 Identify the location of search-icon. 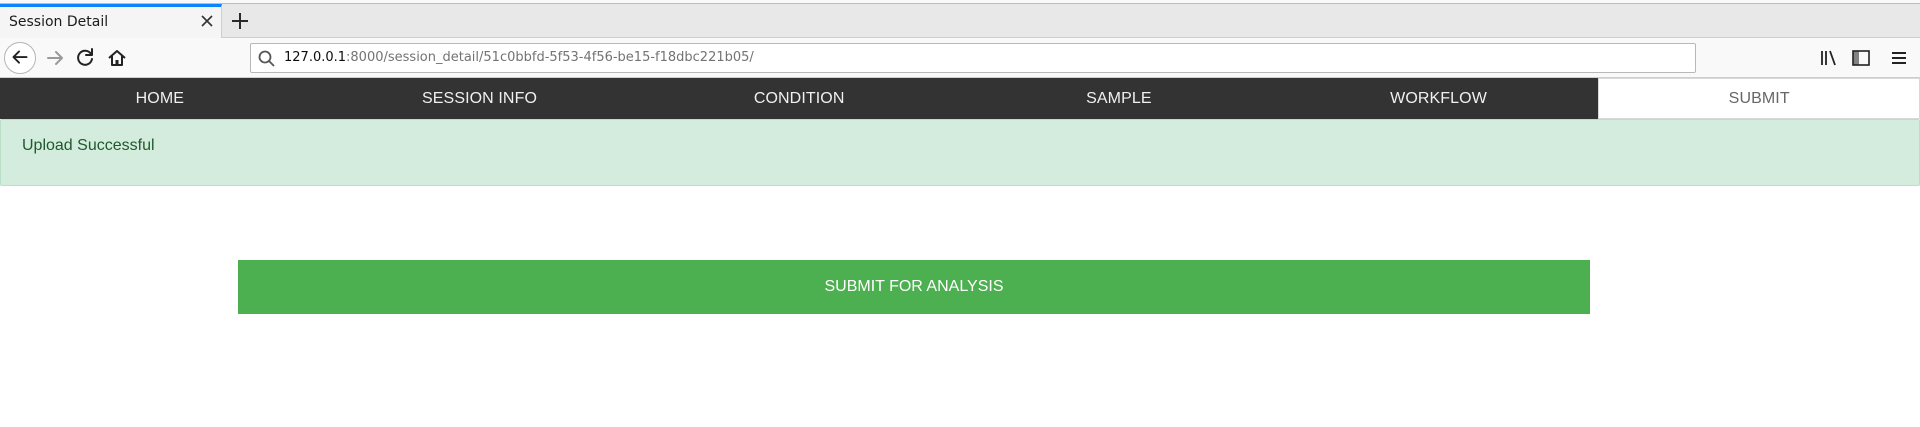
(266, 58).